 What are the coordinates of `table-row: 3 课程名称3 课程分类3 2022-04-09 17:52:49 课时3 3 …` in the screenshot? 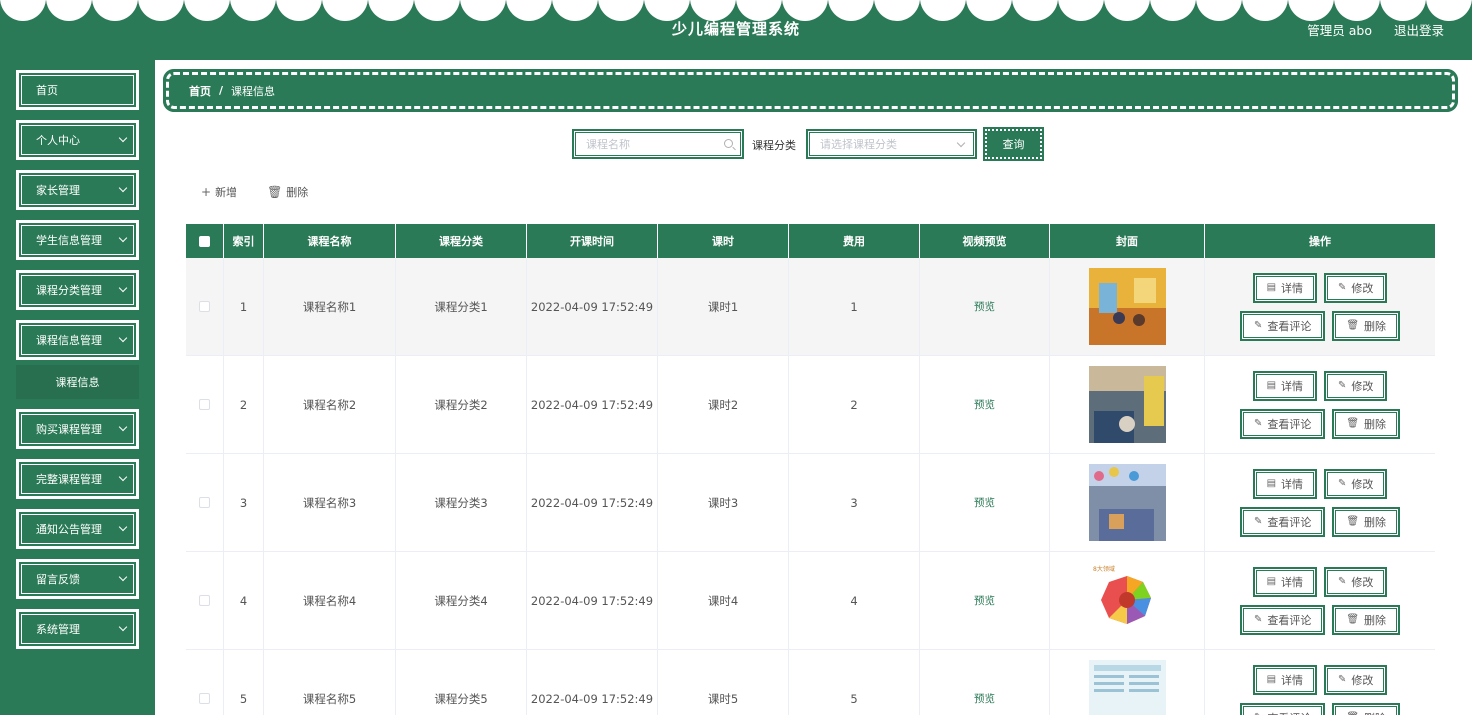 It's located at (810, 503).